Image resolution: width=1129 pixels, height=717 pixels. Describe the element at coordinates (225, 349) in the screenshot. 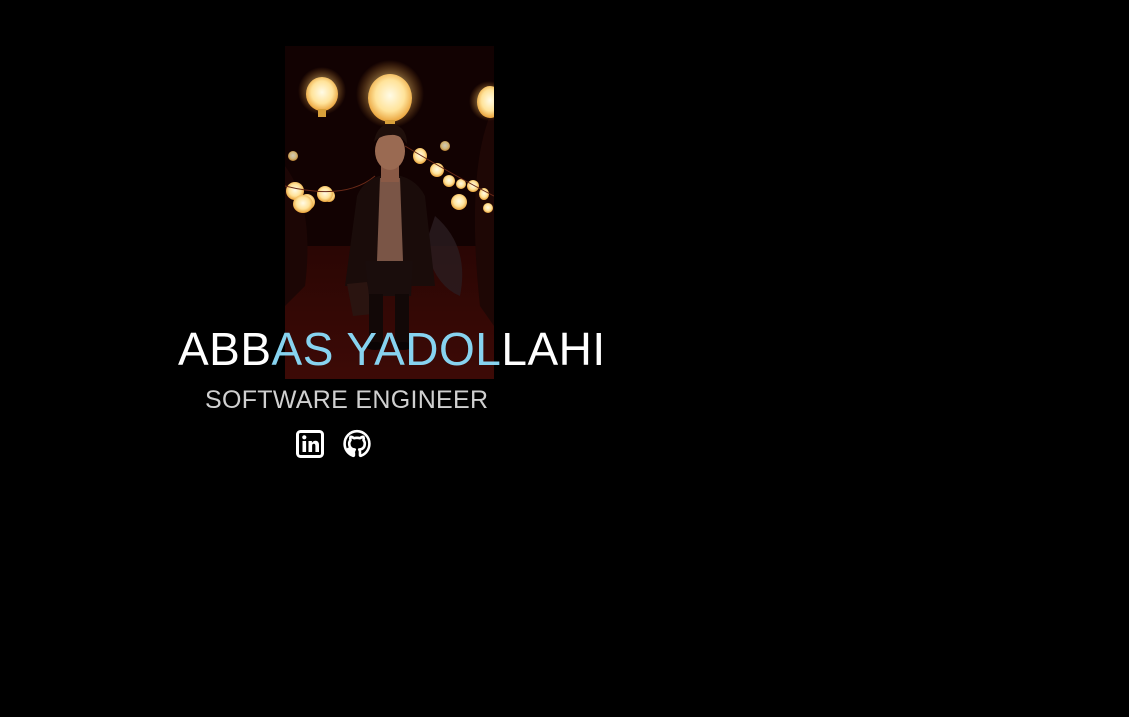

I see `name-part-1: ABB` at that location.